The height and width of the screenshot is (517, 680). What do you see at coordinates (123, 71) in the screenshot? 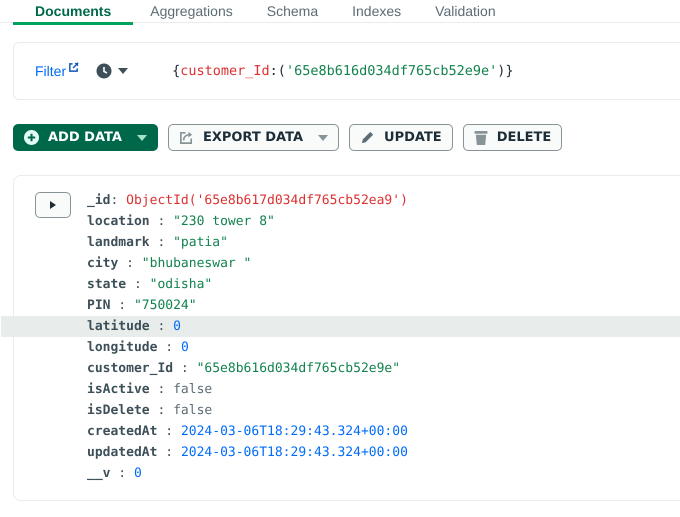
I see `caret-icon` at bounding box center [123, 71].